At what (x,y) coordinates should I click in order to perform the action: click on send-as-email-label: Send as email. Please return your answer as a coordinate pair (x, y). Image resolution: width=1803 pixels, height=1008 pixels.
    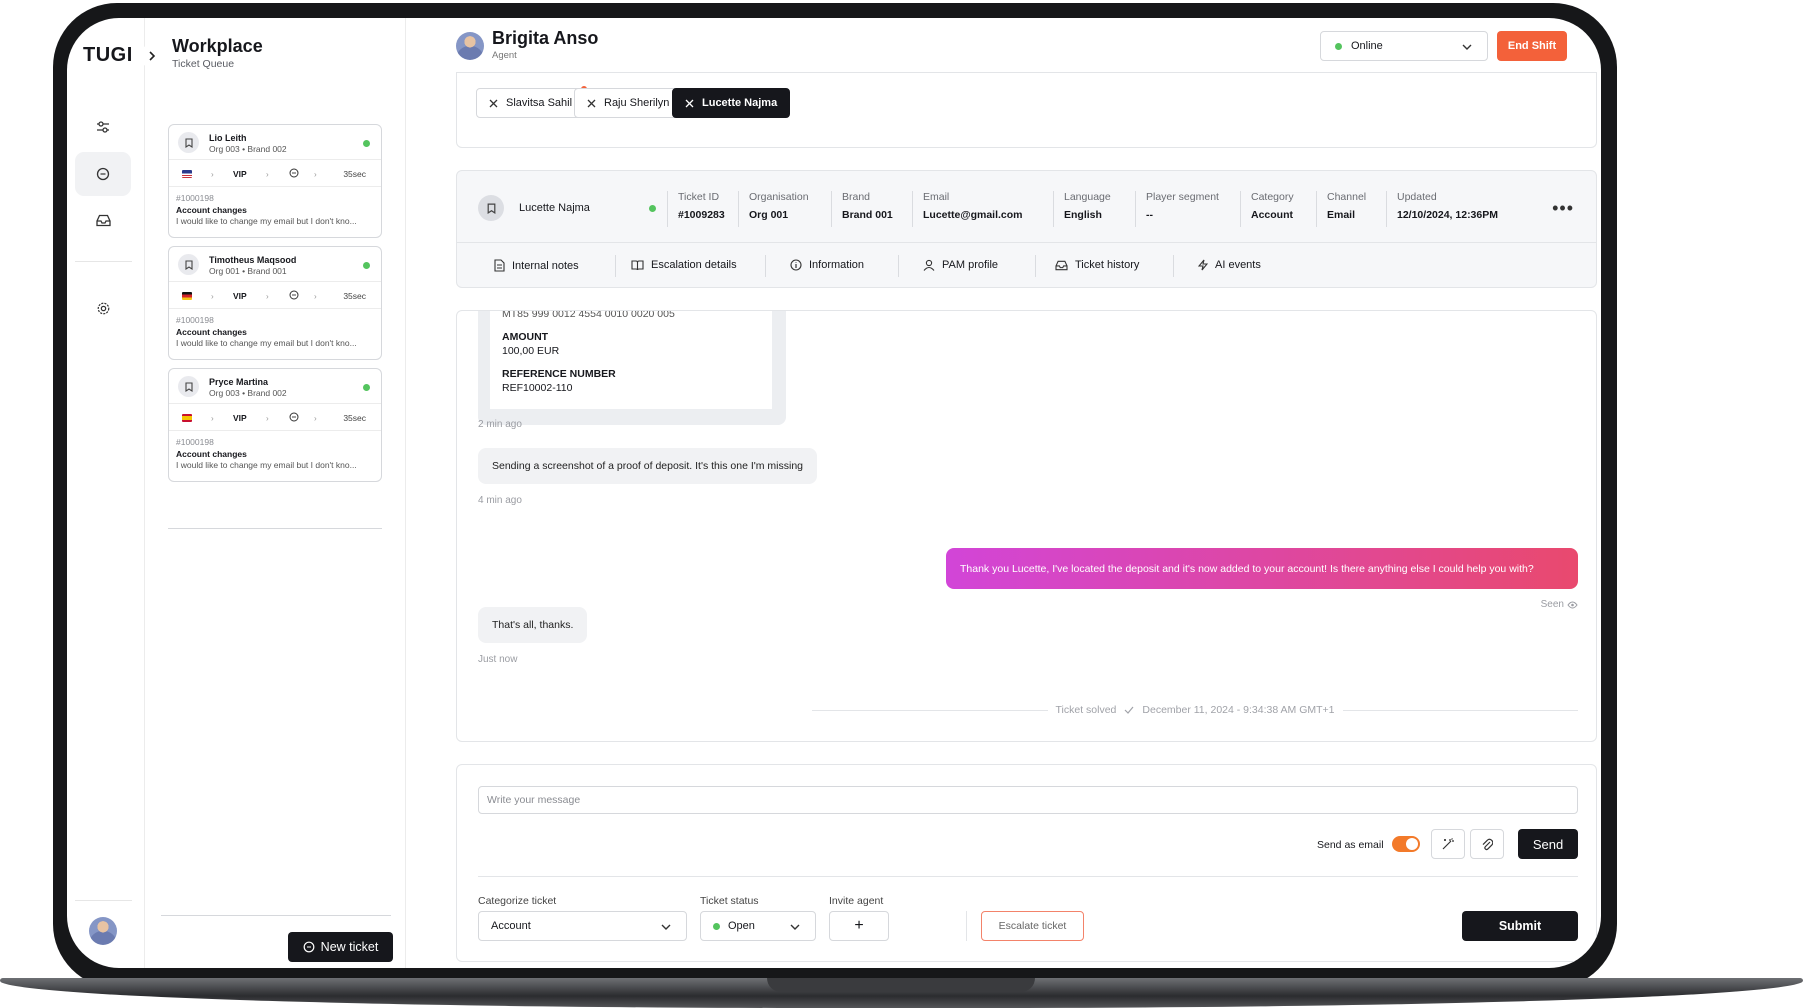
    Looking at the image, I should click on (1350, 845).